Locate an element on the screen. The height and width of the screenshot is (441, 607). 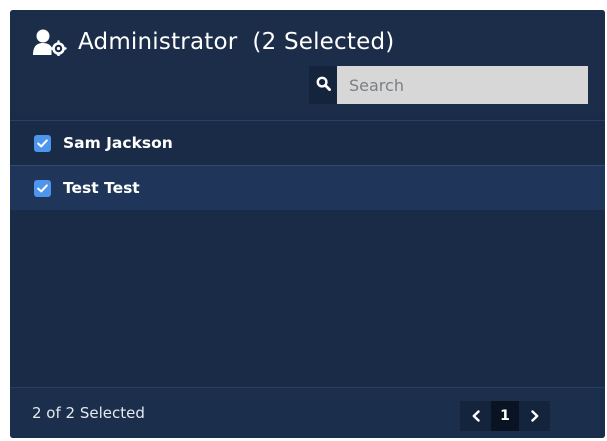
title-label: Administrator is located at coordinates (158, 42).